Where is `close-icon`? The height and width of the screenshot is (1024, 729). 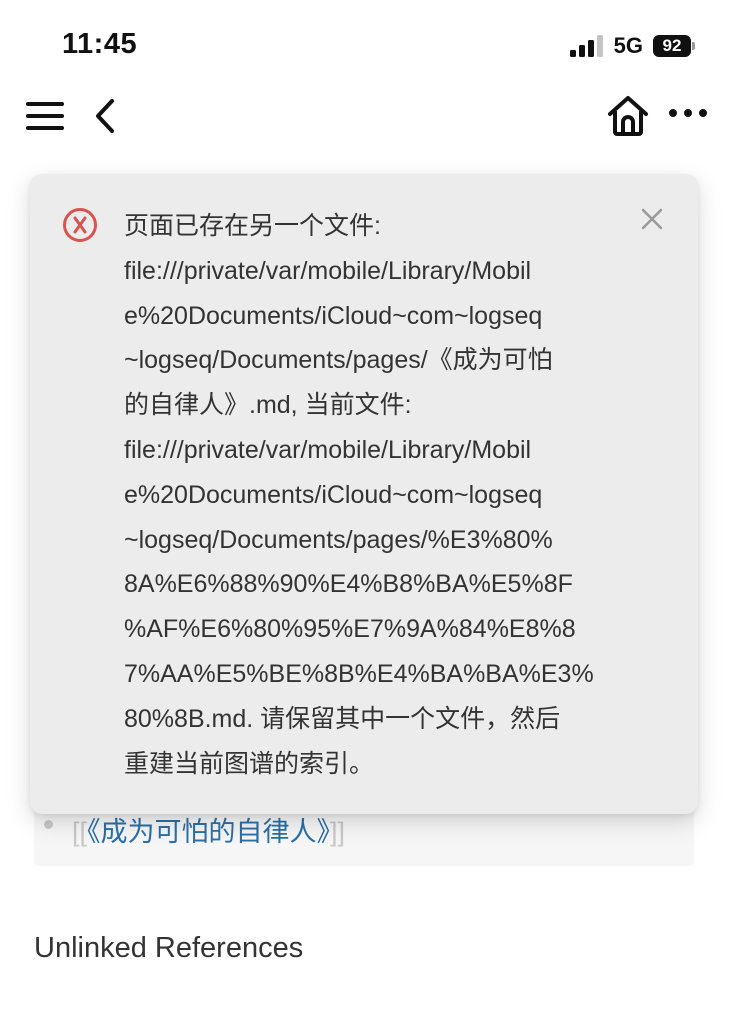
close-icon is located at coordinates (652, 219).